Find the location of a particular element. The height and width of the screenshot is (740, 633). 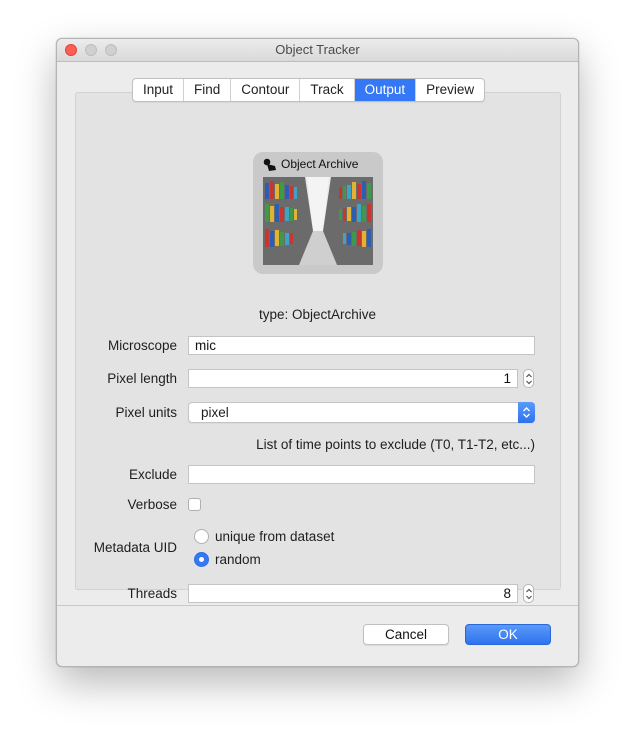

pixel-length-field: 1 is located at coordinates (353, 378).